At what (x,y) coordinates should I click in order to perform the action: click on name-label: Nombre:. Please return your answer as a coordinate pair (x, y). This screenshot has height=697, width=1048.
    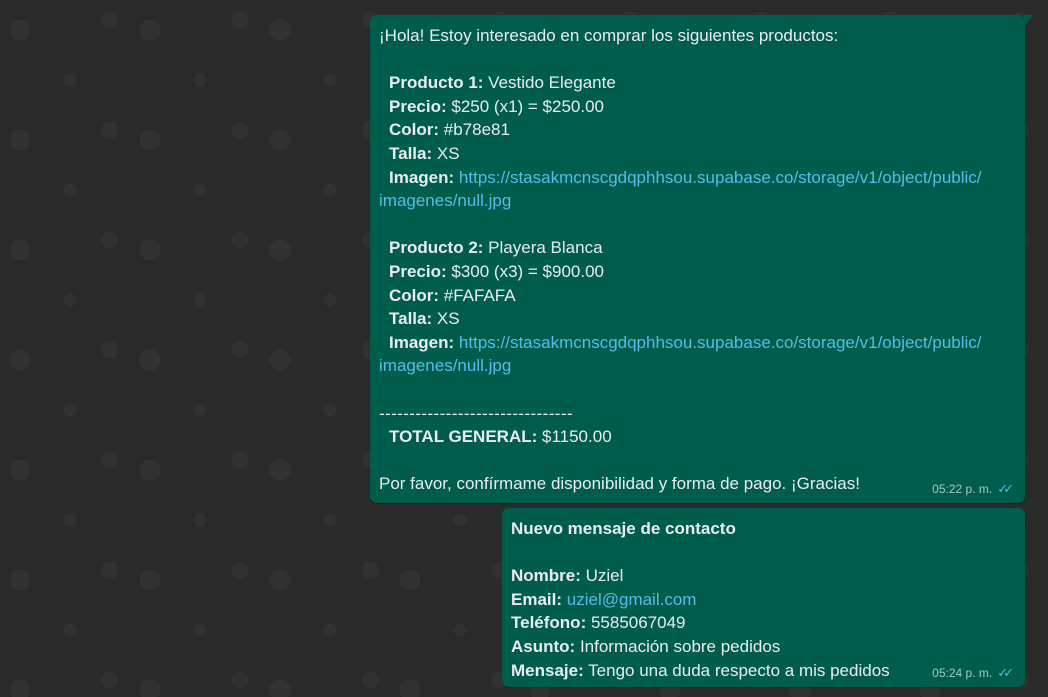
    Looking at the image, I should click on (546, 576).